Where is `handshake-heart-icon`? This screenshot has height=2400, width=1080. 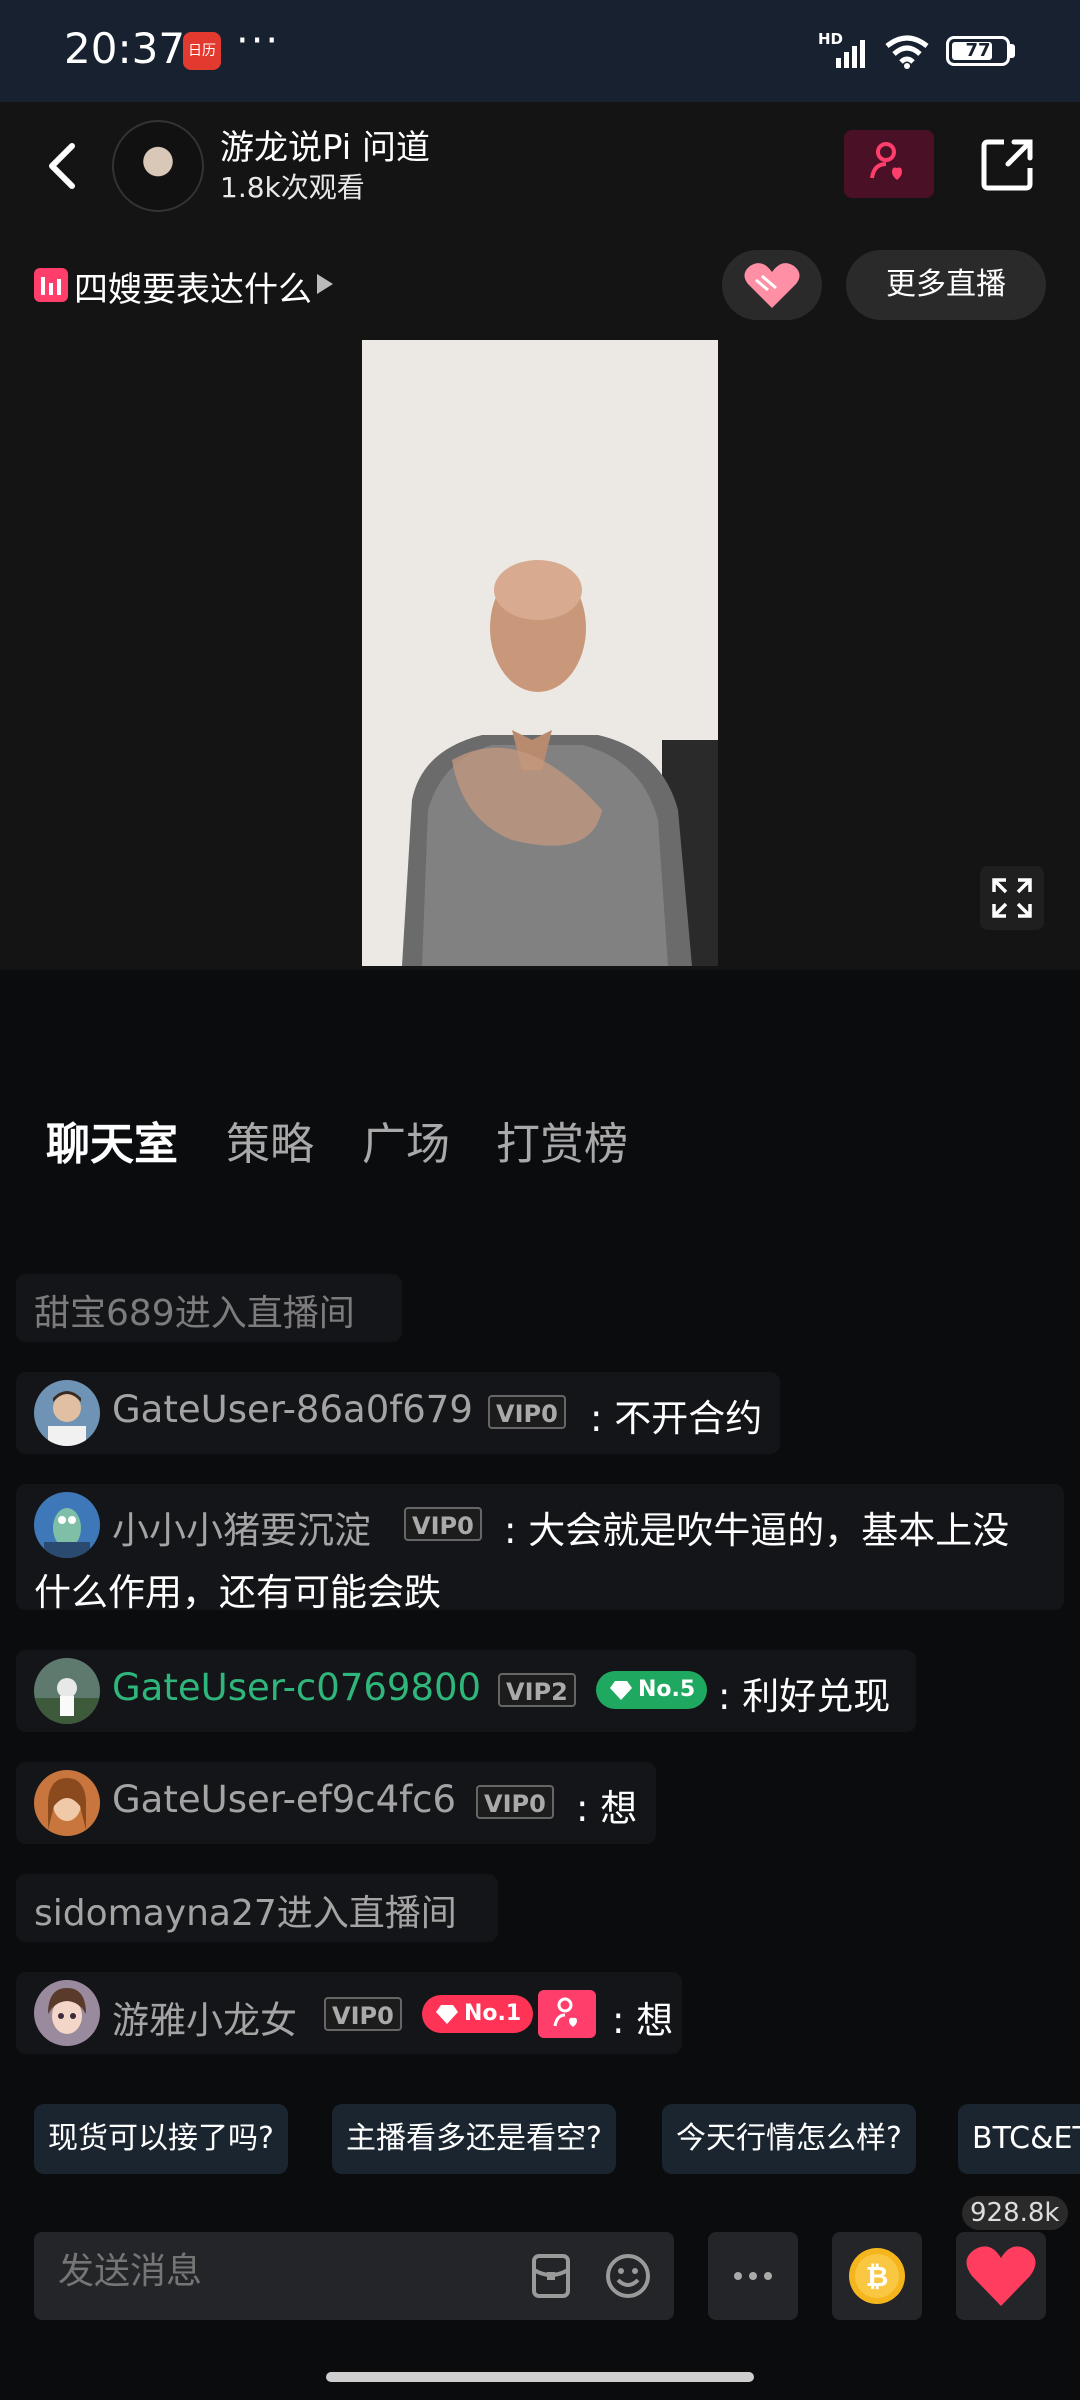
handshake-heart-icon is located at coordinates (772, 285).